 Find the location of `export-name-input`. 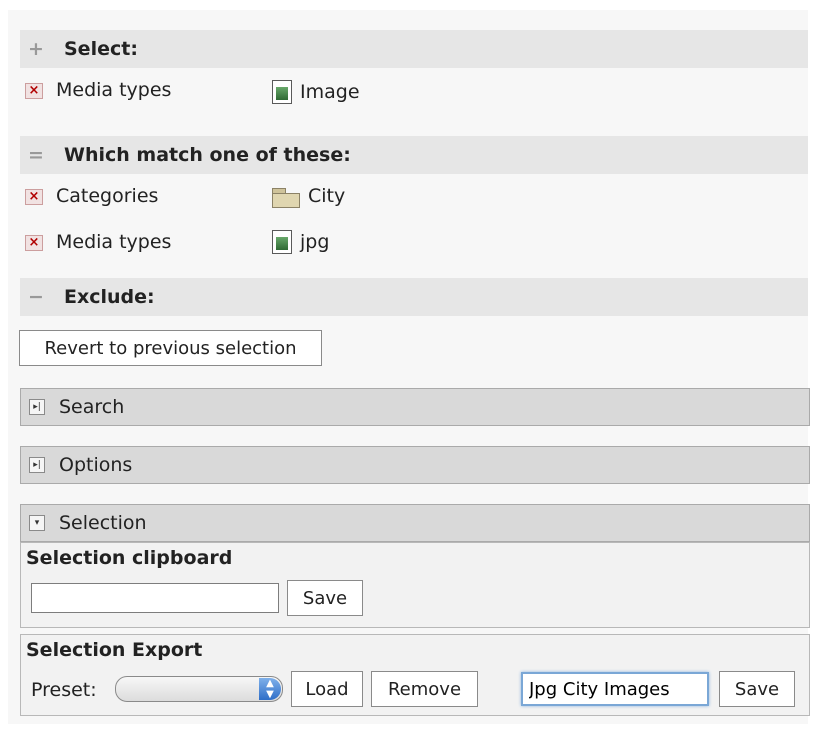

export-name-input is located at coordinates (615, 689).